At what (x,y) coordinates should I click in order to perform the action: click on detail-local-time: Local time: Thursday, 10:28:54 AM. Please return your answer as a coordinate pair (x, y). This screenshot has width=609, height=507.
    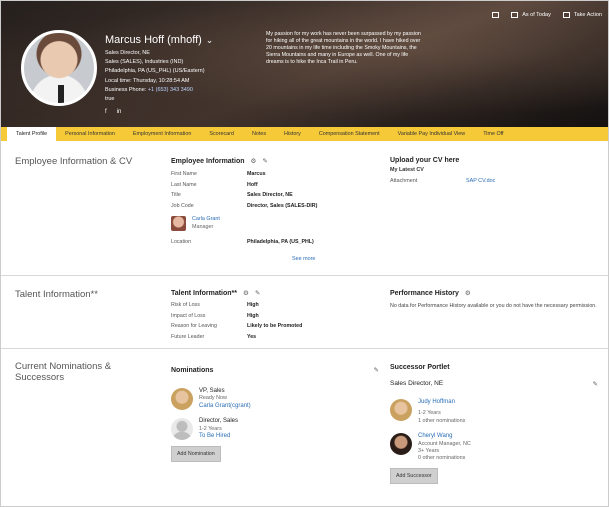
    Looking at the image, I should click on (147, 80).